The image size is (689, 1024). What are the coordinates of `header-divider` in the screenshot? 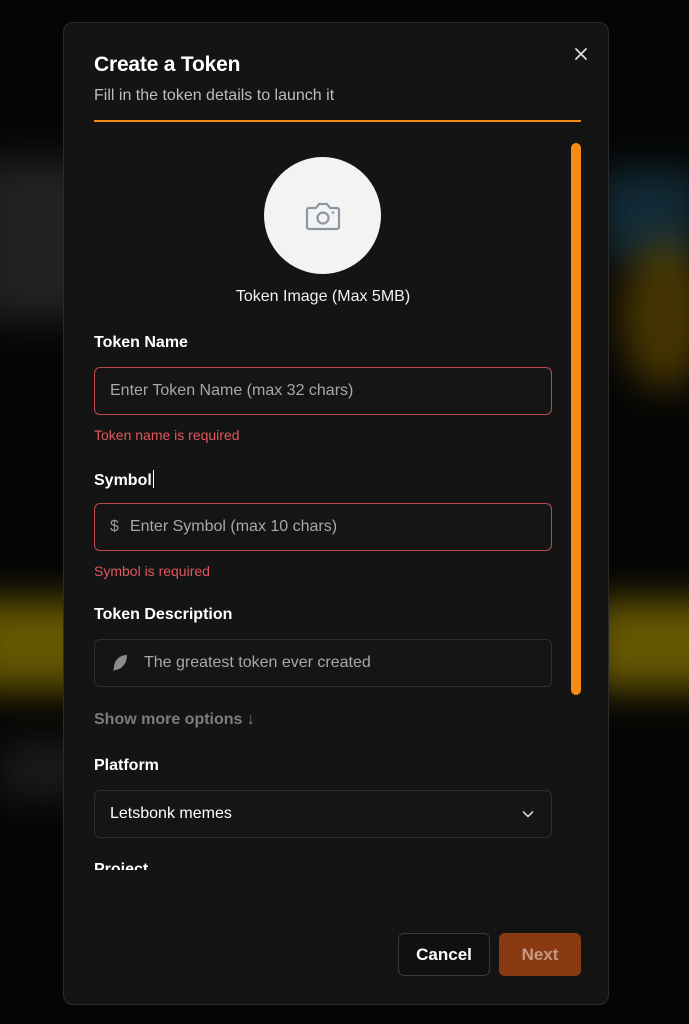 It's located at (337, 121).